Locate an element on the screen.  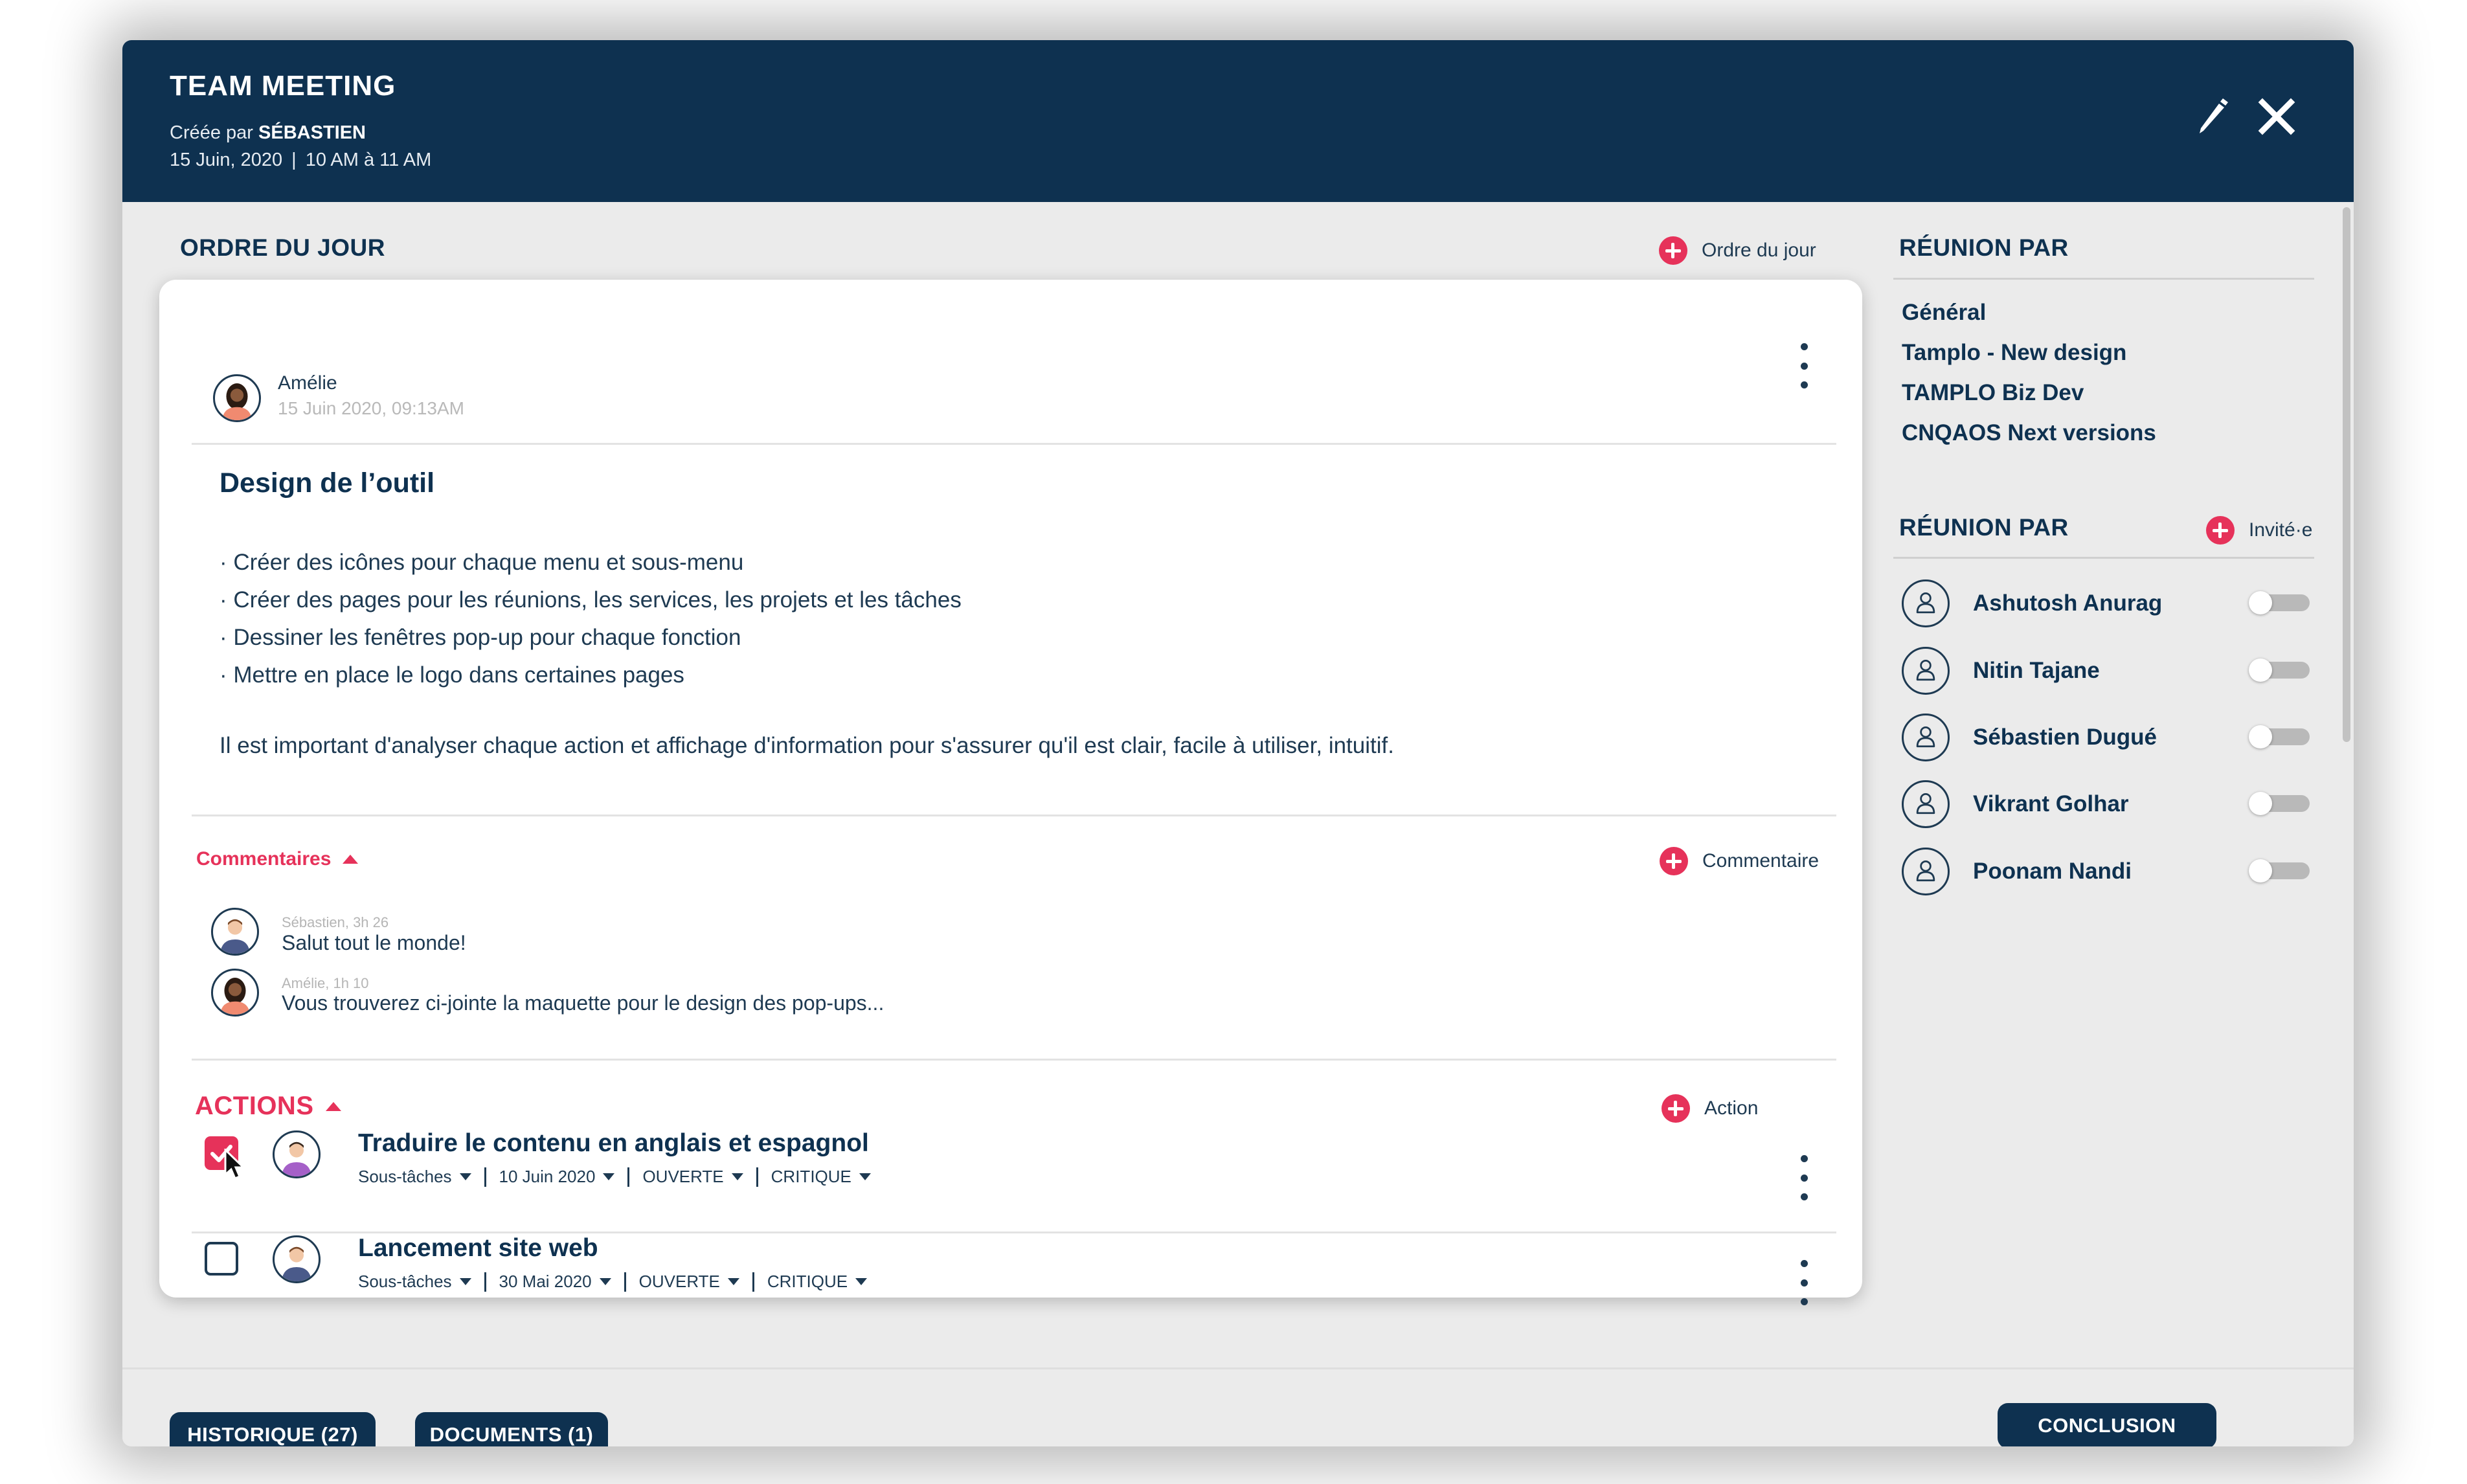
priority-label: CRITIQUE is located at coordinates (807, 1281).